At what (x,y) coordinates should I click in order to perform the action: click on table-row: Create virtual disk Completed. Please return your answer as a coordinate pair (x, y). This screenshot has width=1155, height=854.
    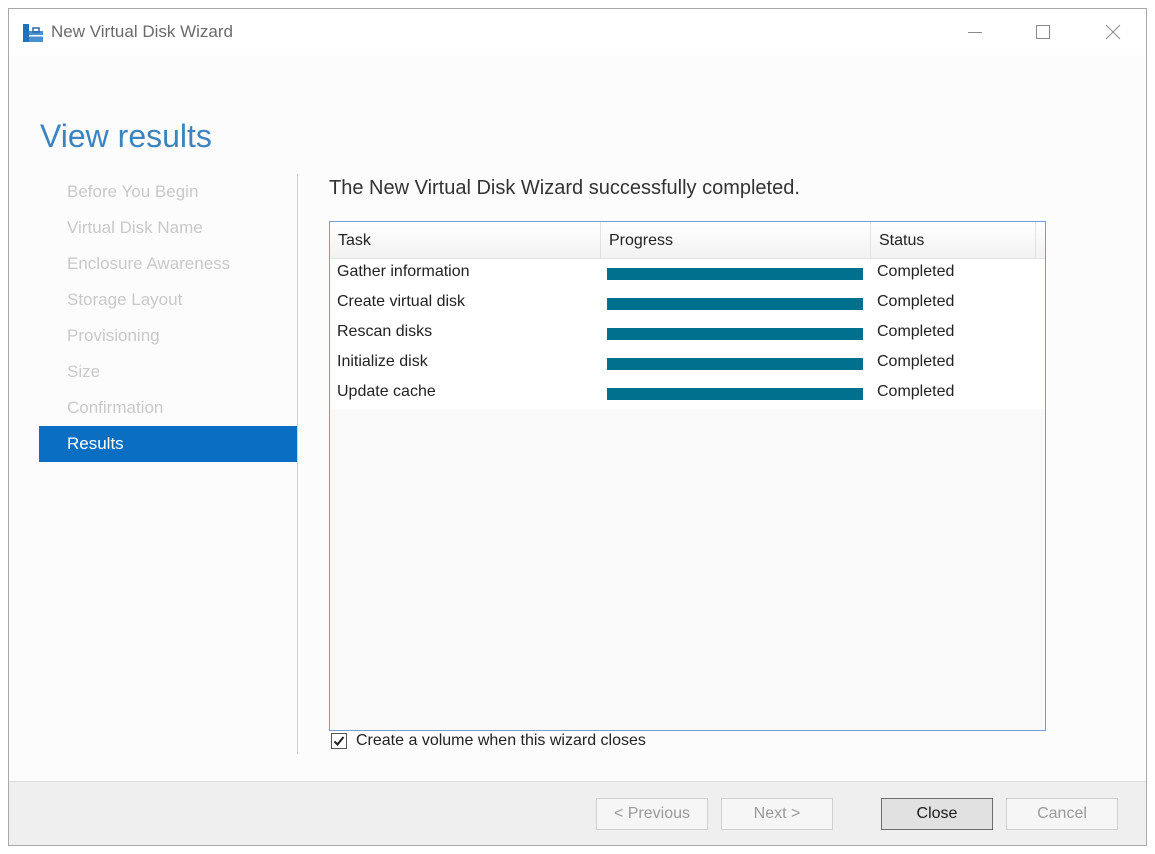
    Looking at the image, I should click on (687, 304).